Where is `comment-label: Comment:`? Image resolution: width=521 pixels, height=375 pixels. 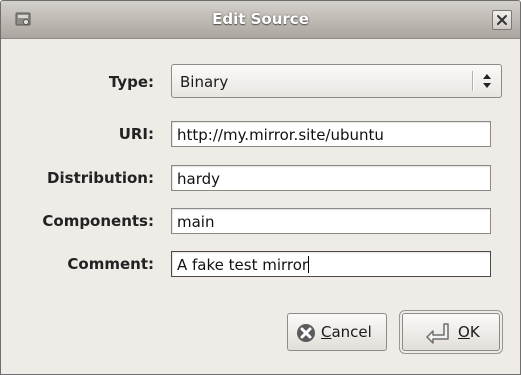 comment-label: Comment: is located at coordinates (110, 264).